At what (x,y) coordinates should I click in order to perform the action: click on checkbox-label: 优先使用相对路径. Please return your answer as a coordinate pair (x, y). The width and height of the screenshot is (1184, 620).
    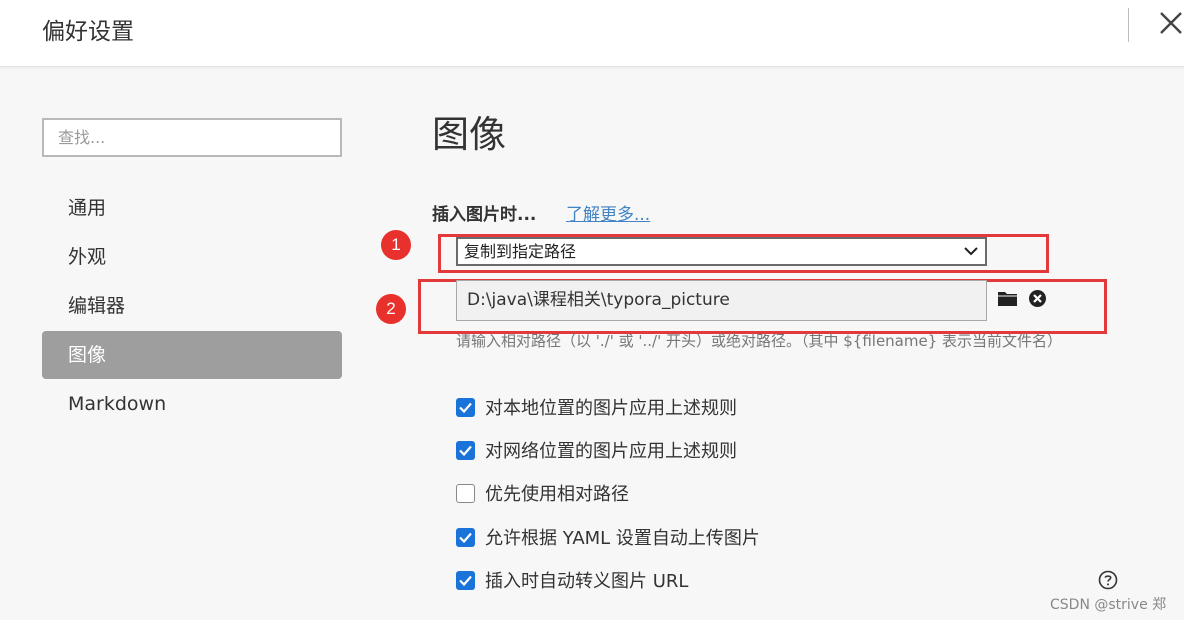
    Looking at the image, I should click on (557, 494).